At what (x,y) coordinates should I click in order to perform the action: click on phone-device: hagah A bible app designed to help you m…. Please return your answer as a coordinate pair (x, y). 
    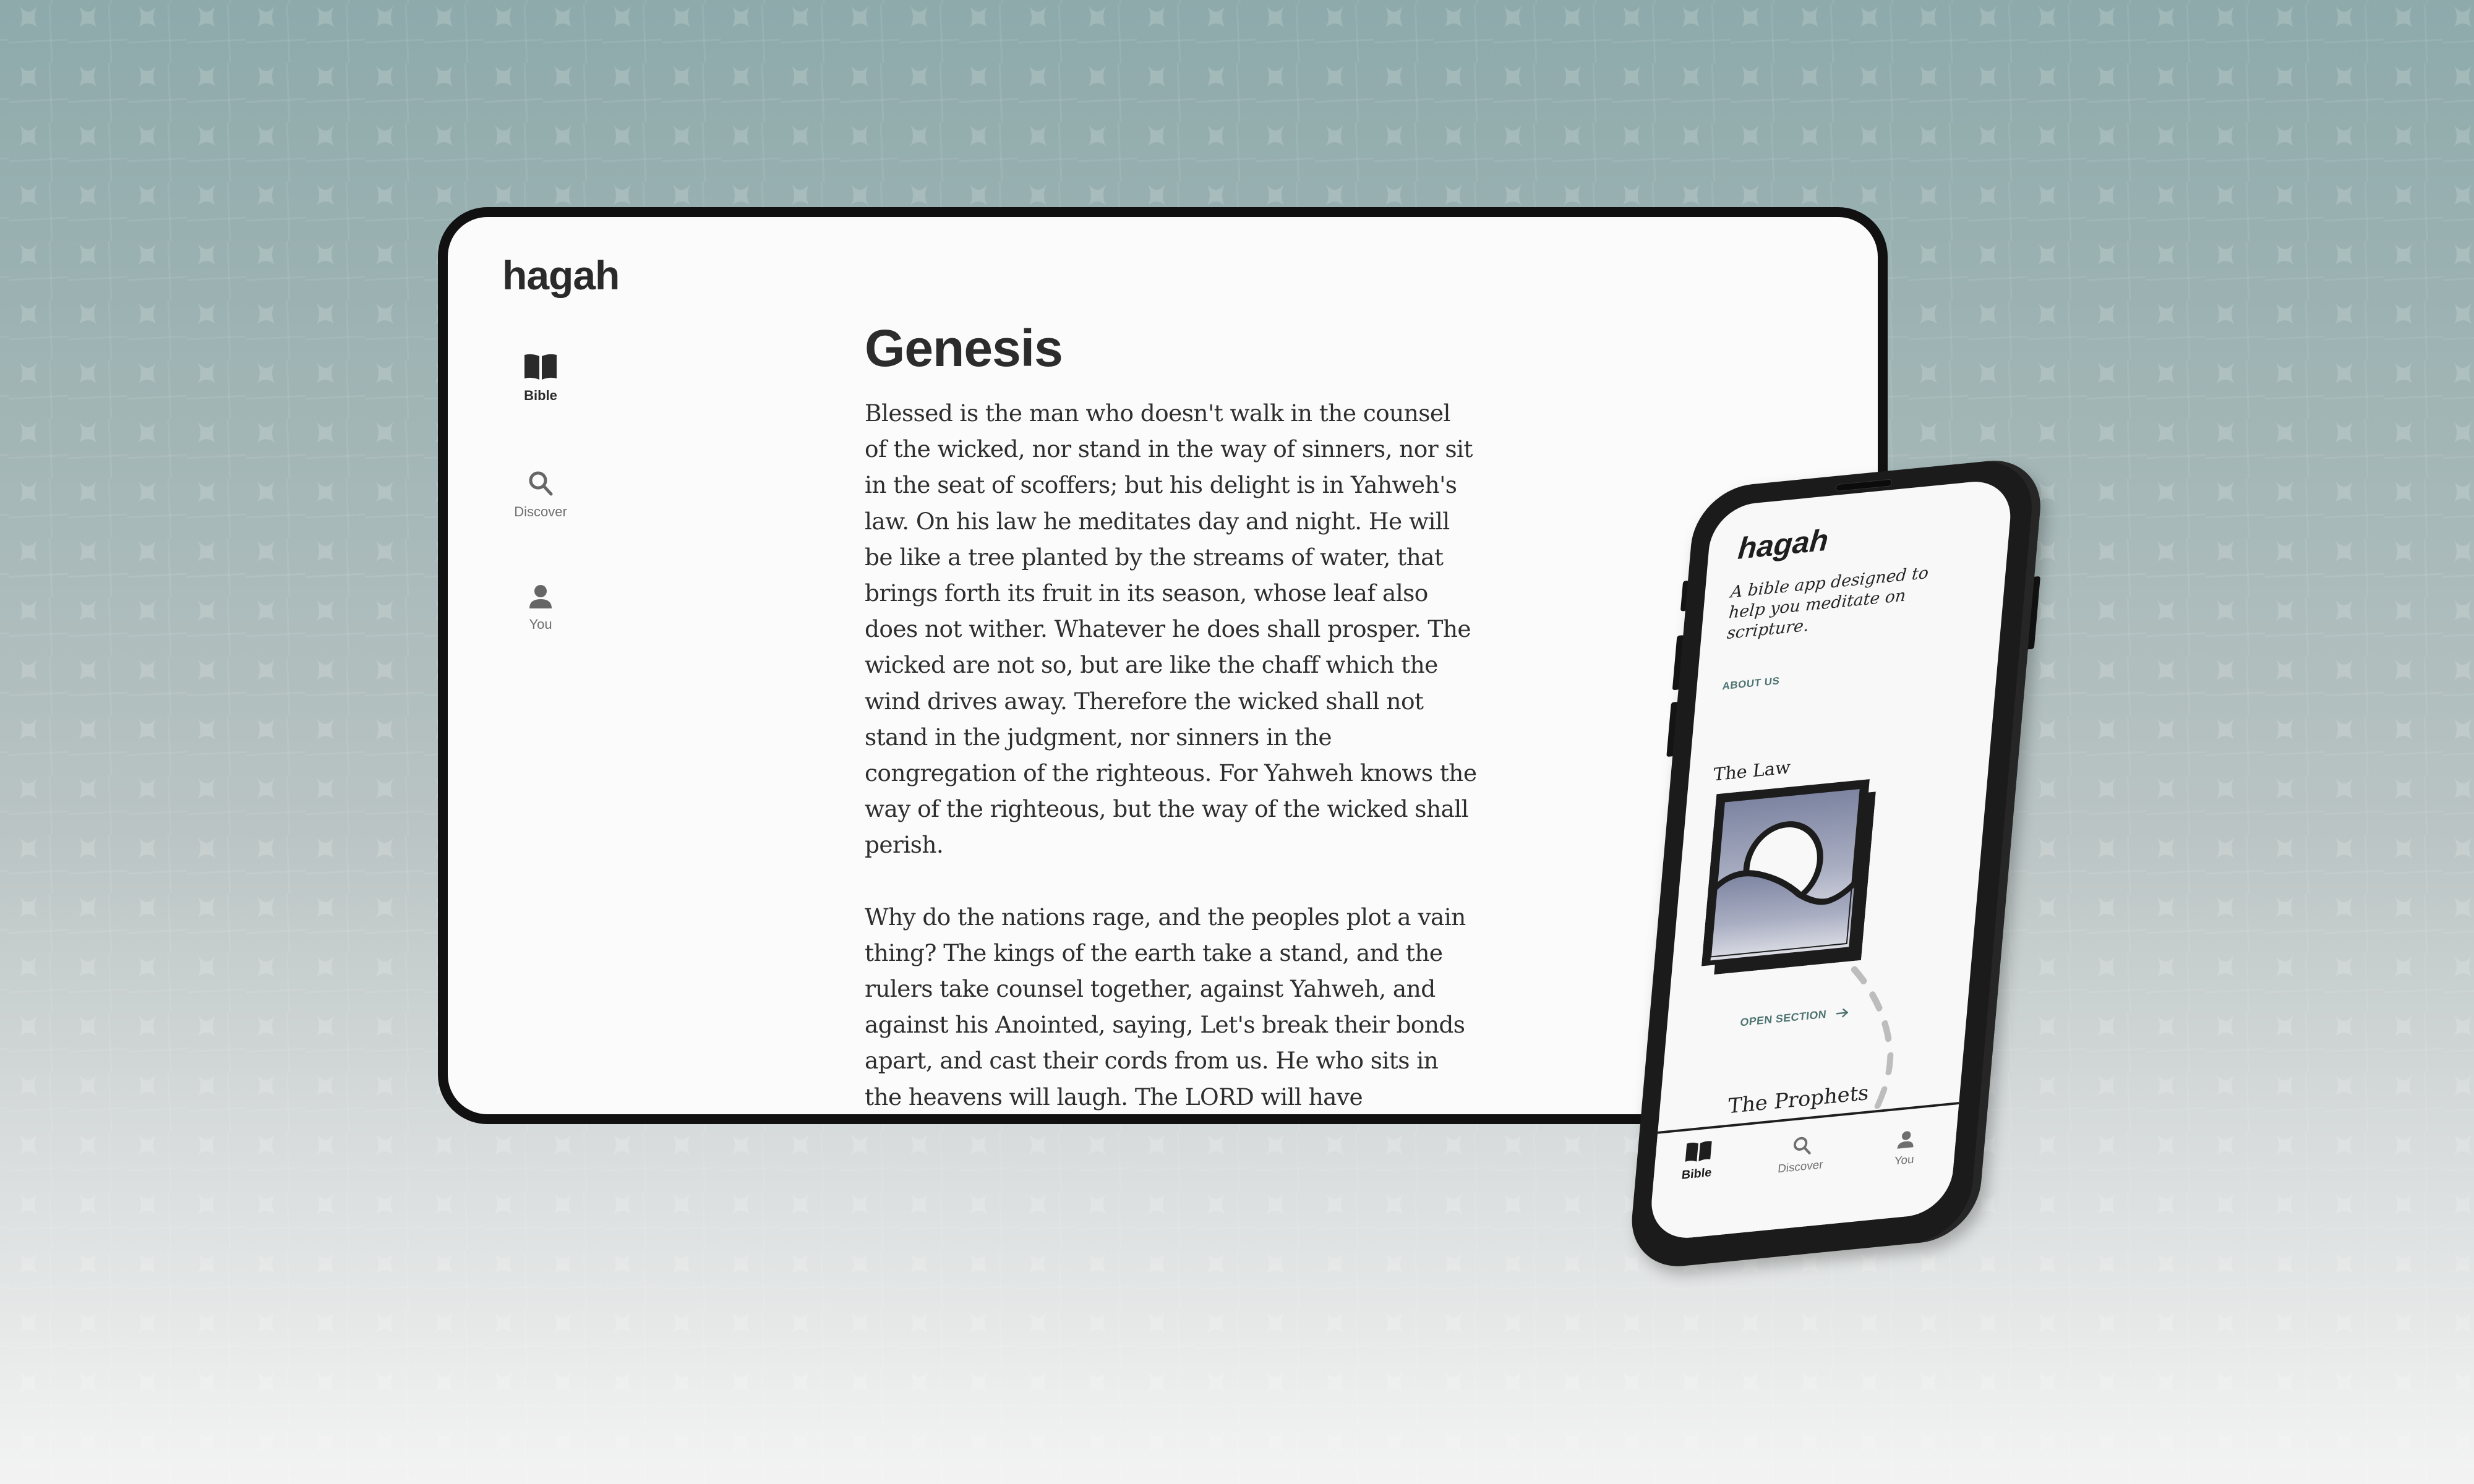
    Looking at the image, I should click on (1836, 863).